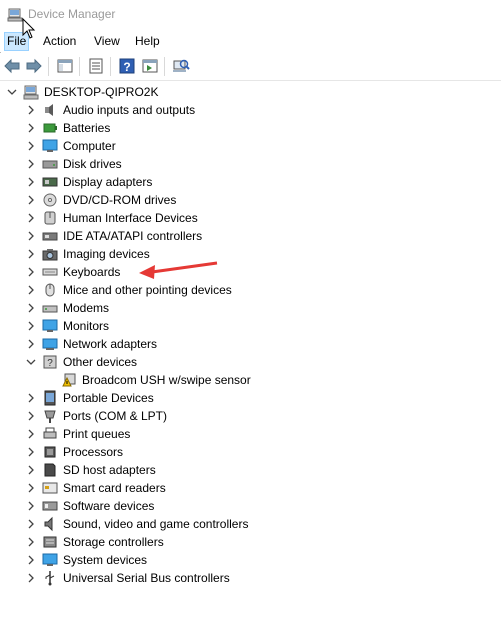 The height and width of the screenshot is (629, 501). I want to click on keyboard-icon, so click(50, 272).